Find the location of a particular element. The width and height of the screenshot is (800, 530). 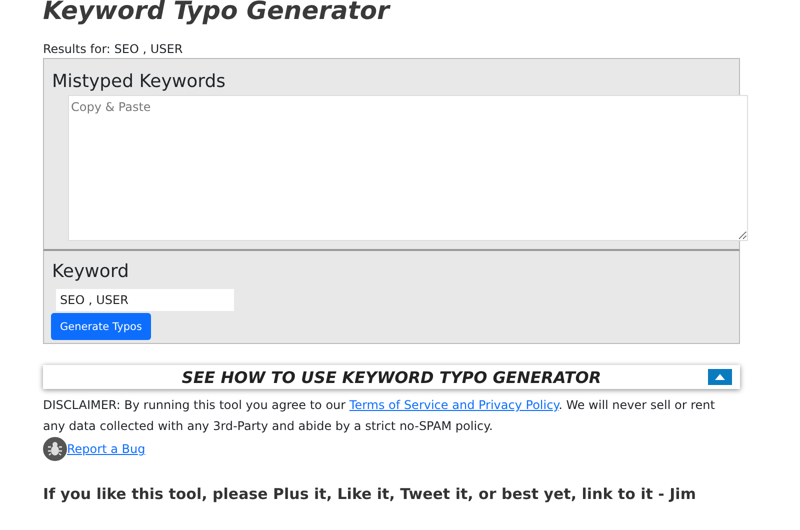

mistyped-label: Mistyped Keywords is located at coordinates (139, 82).